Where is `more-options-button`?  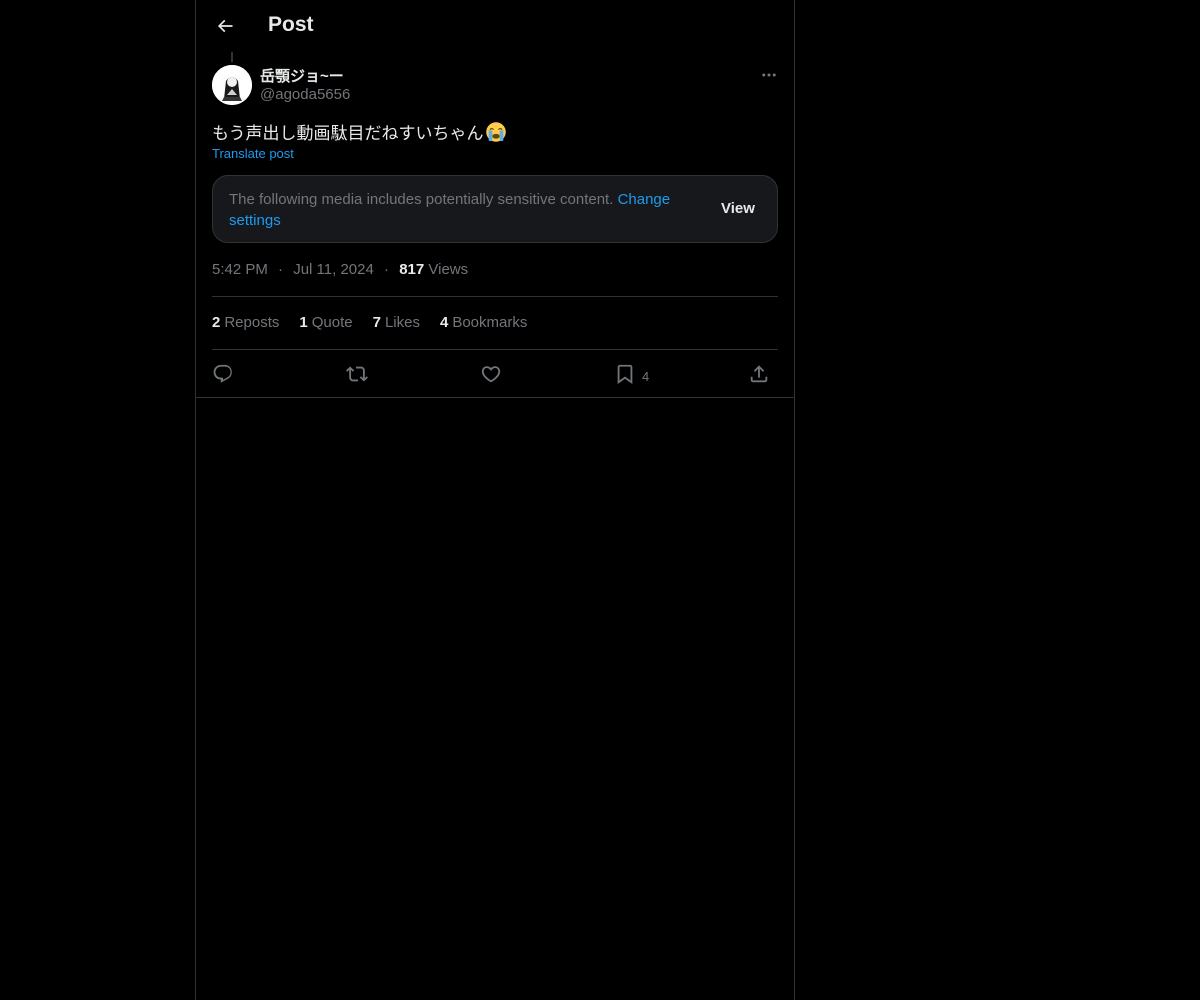
more-options-button is located at coordinates (769, 75).